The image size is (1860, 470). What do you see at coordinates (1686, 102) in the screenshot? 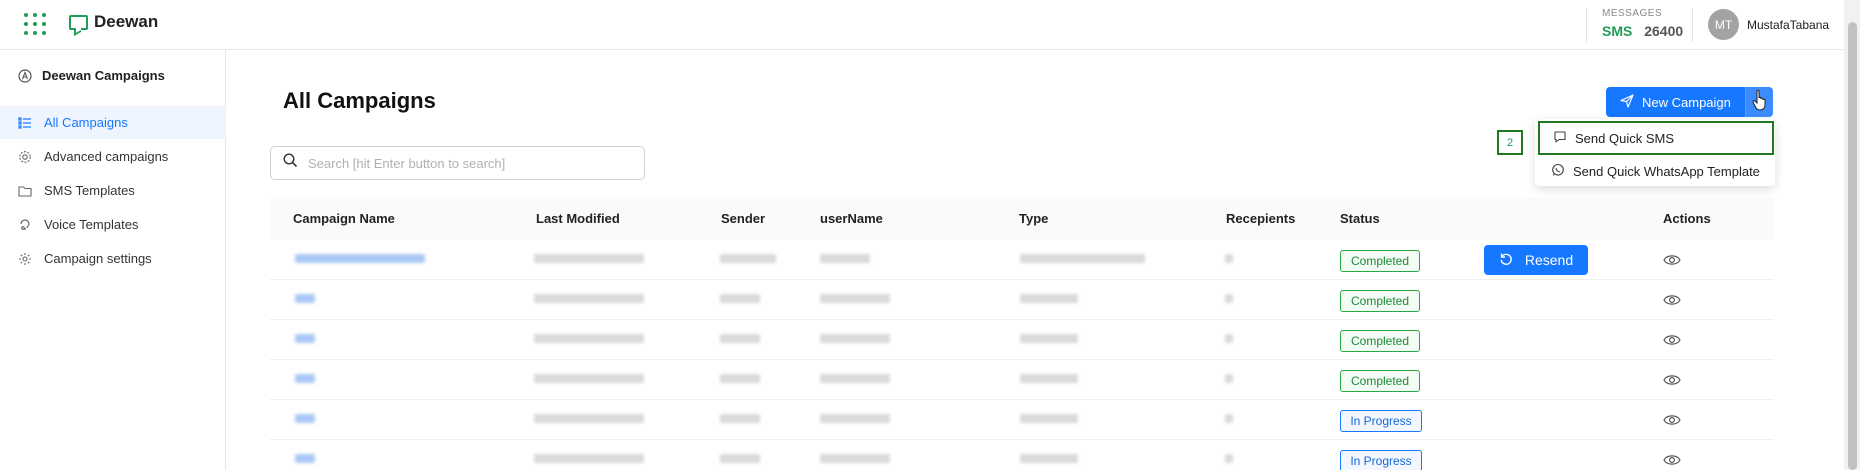
I see `new-campaign-label: New Campaign` at bounding box center [1686, 102].